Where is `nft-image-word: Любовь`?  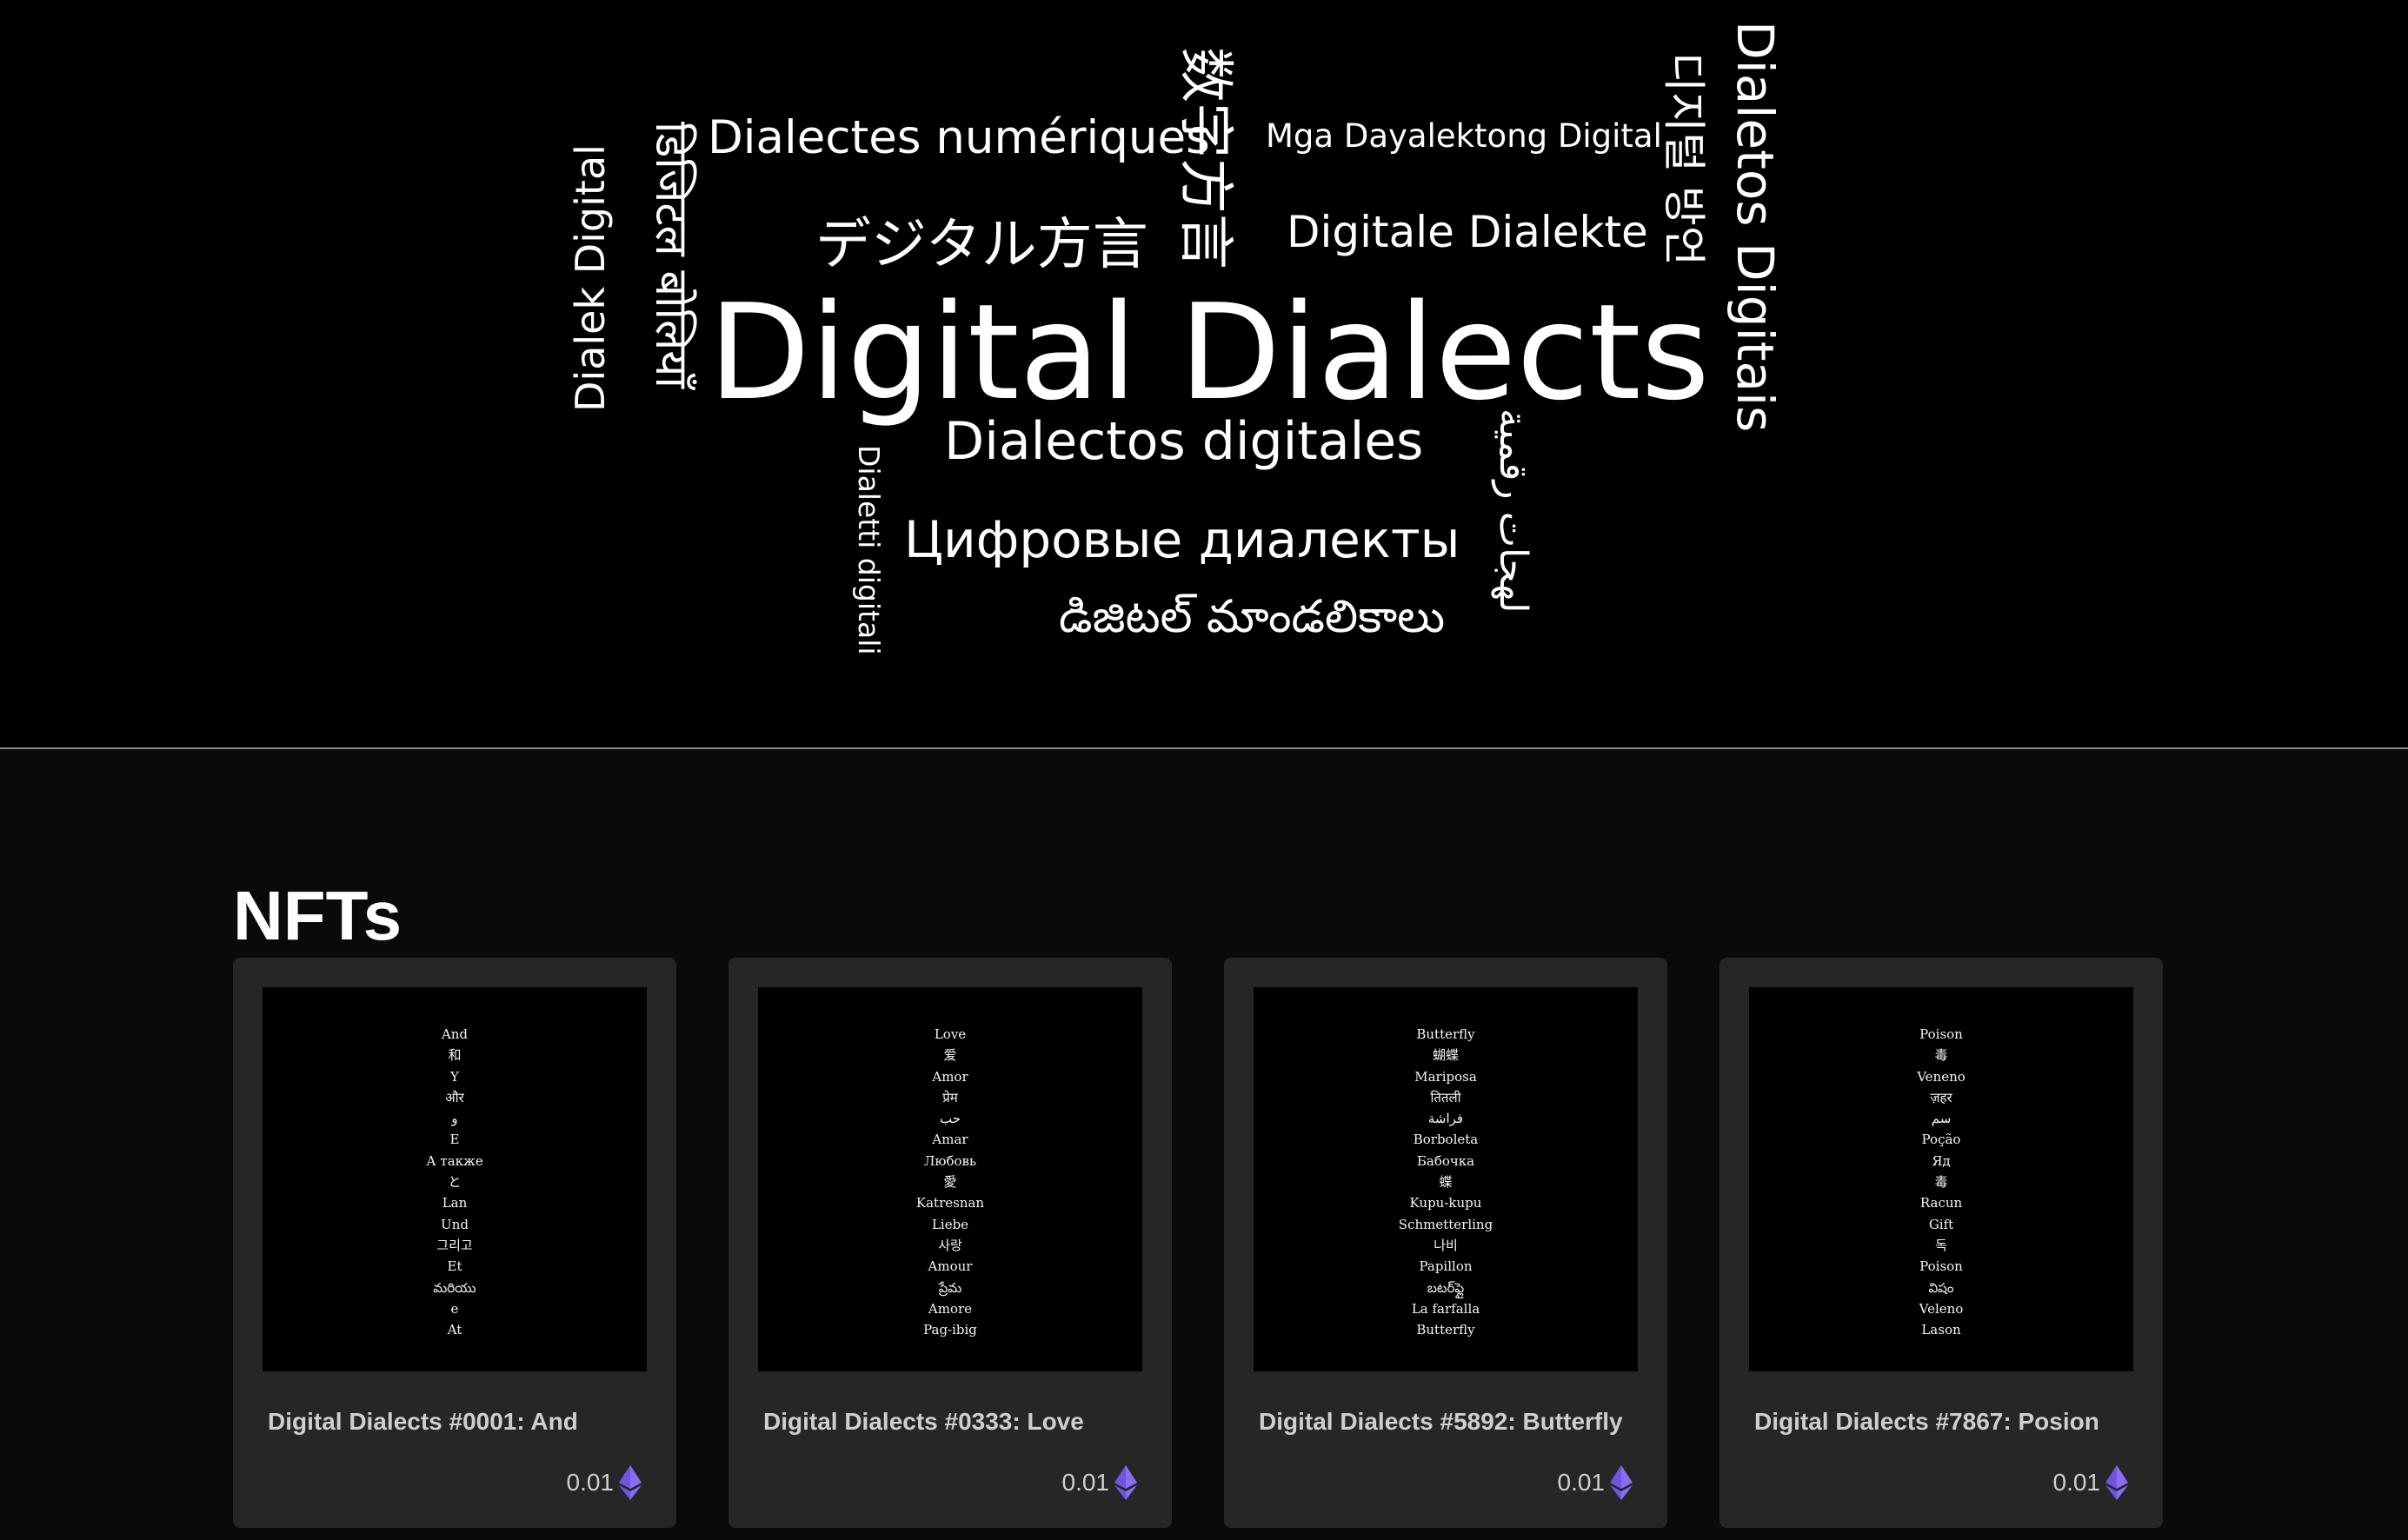
nft-image-word: Любовь is located at coordinates (950, 1160).